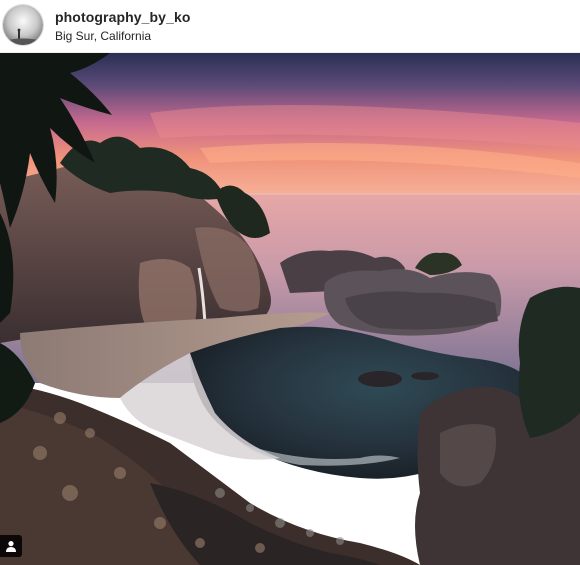 The width and height of the screenshot is (580, 565). I want to click on post-header: photography_by_ko Big Sur, California, so click(290, 26).